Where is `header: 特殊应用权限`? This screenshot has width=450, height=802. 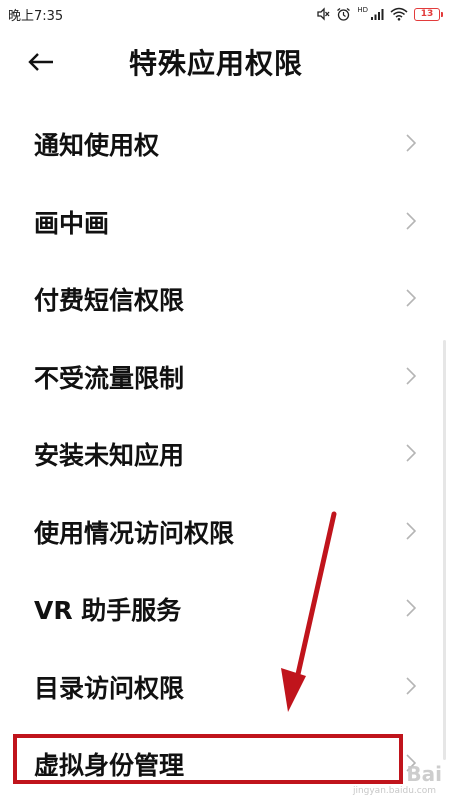 header: 特殊应用权限 is located at coordinates (225, 63).